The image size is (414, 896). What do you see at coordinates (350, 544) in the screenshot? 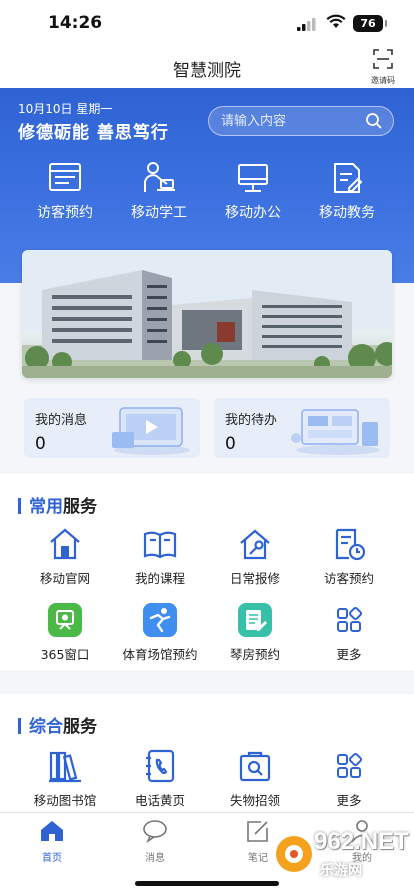
I see `visitor-clock-icon` at bounding box center [350, 544].